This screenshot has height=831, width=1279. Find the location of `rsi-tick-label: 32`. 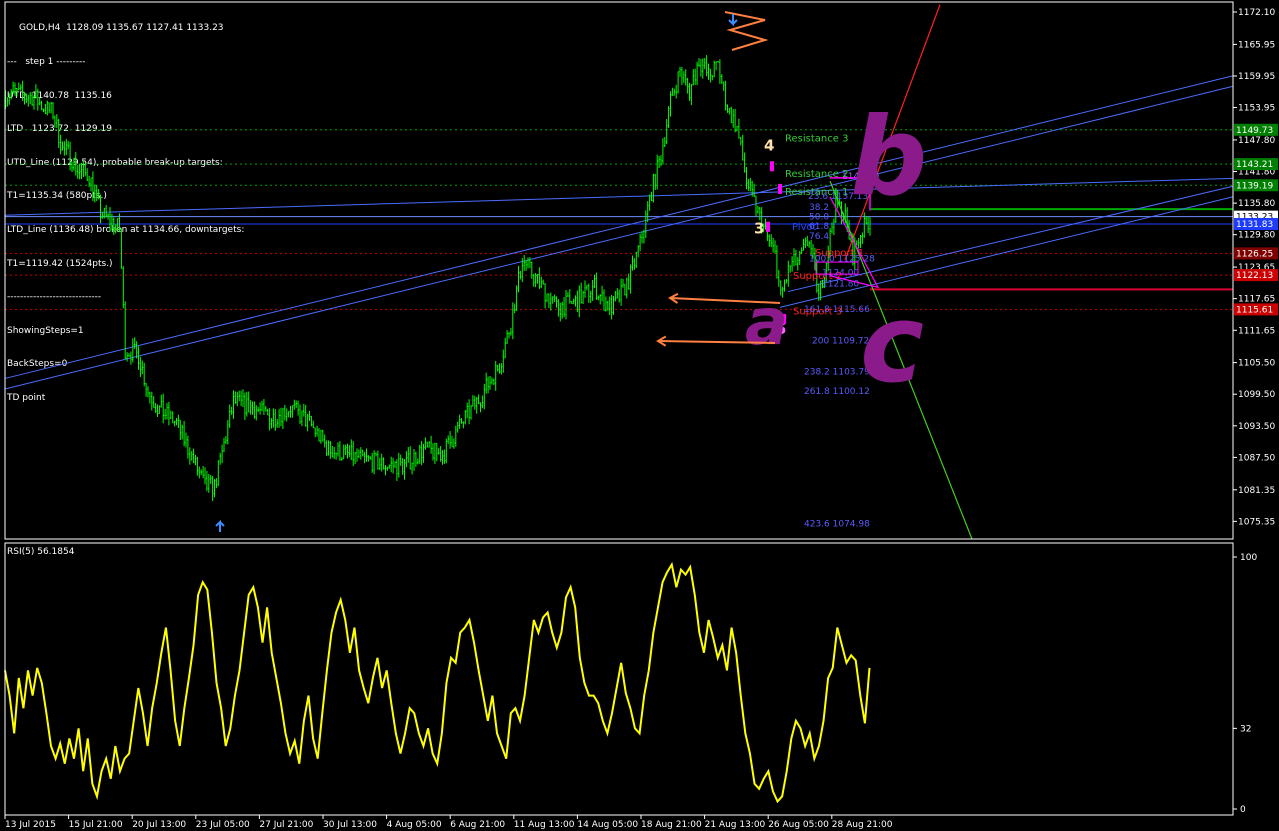

rsi-tick-label: 32 is located at coordinates (1245, 729).